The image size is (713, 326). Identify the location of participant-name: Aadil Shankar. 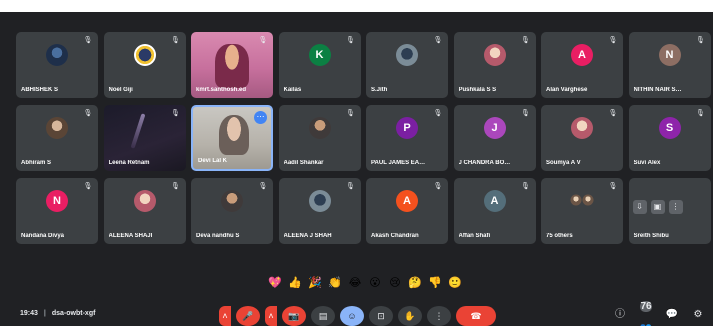
(303, 163).